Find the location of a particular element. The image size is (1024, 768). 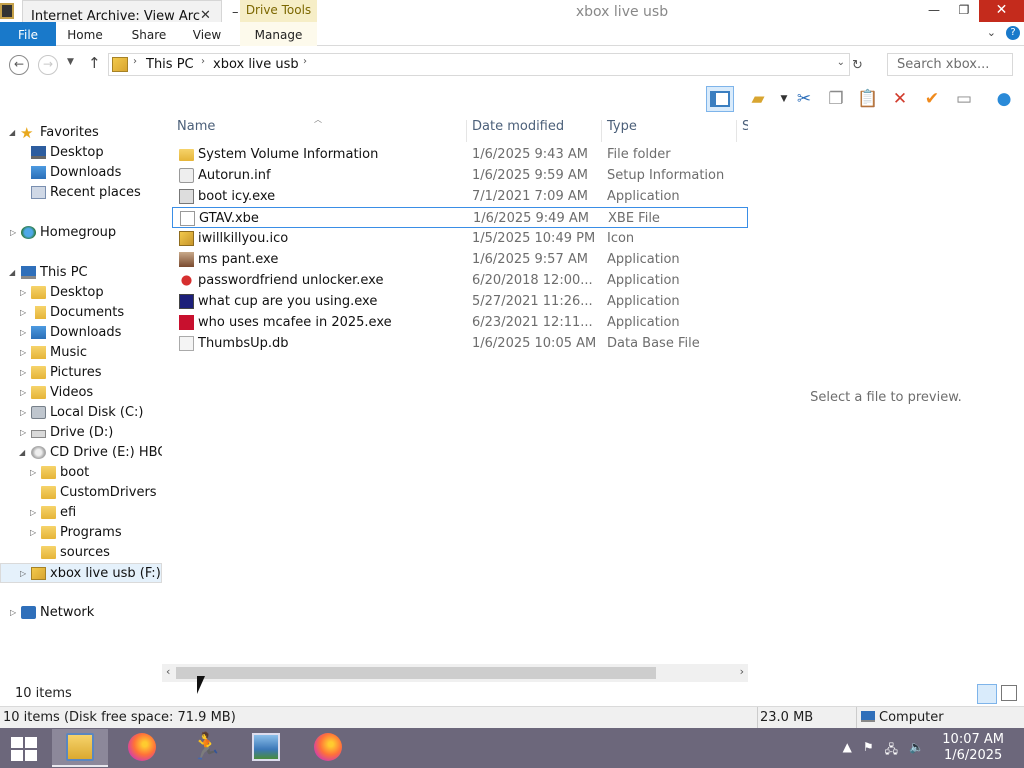

volume-icon: 🔈 is located at coordinates (916, 750).